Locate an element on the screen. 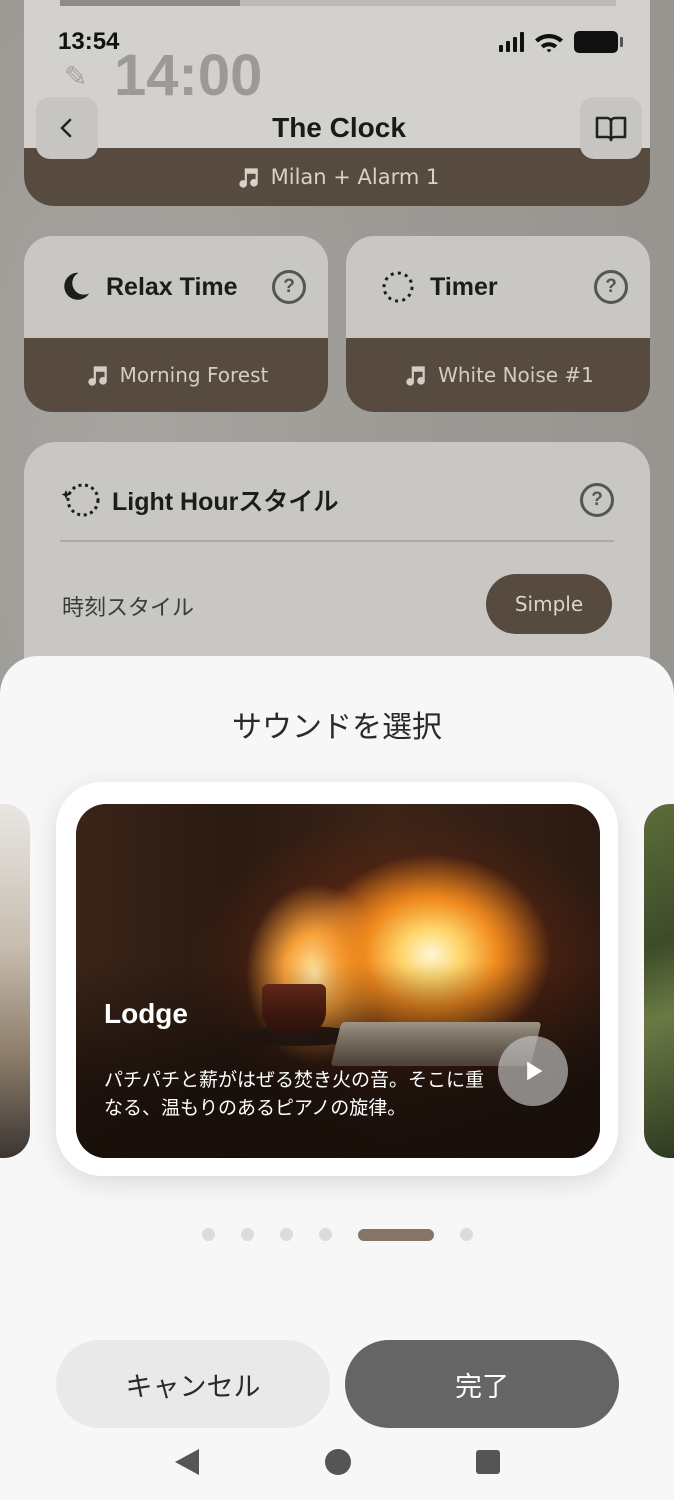  status-icons is located at coordinates (561, 42).